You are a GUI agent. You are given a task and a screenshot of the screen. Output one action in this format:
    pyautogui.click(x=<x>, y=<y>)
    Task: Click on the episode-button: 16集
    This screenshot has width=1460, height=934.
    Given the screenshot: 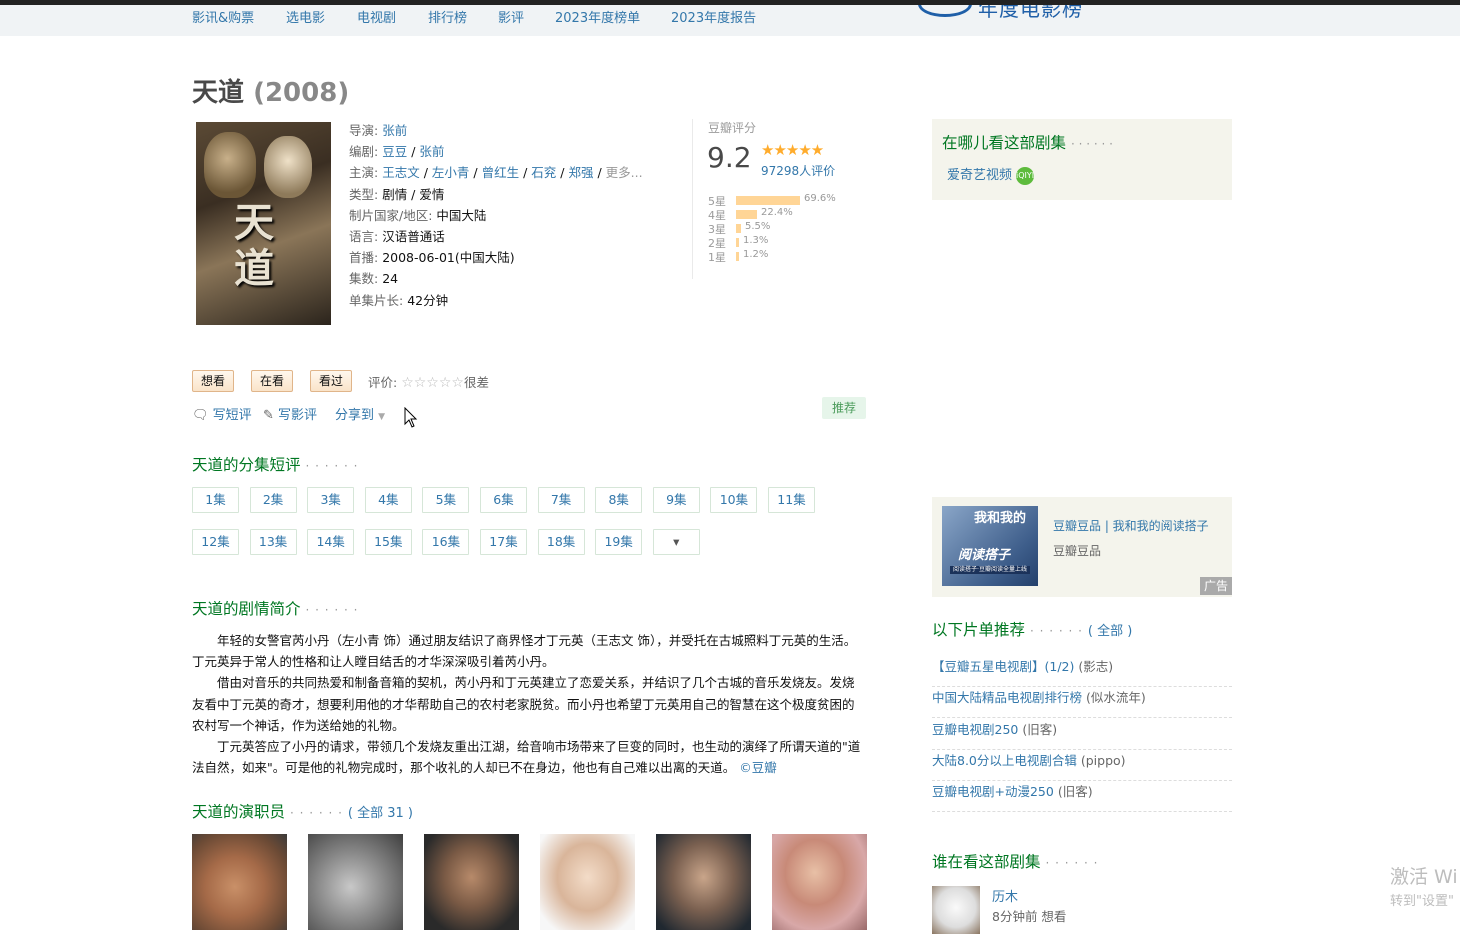 What is the action you would take?
    pyautogui.click(x=446, y=542)
    